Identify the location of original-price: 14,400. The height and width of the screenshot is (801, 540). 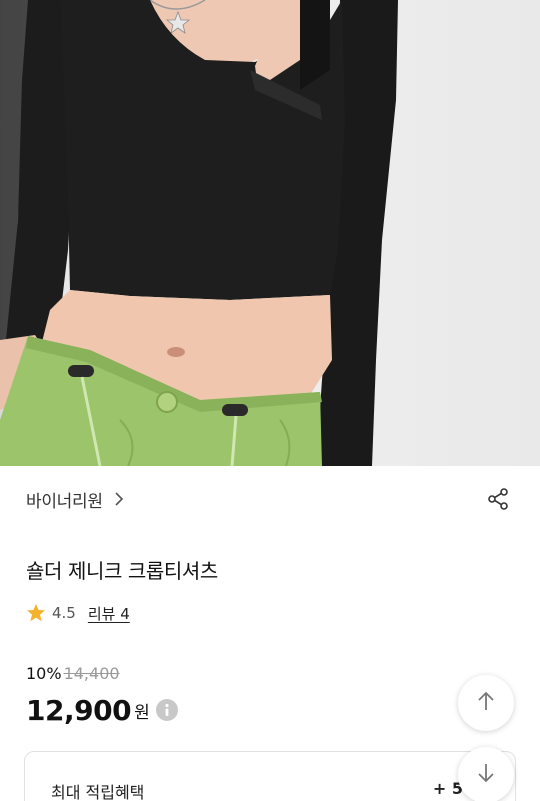
(91, 673).